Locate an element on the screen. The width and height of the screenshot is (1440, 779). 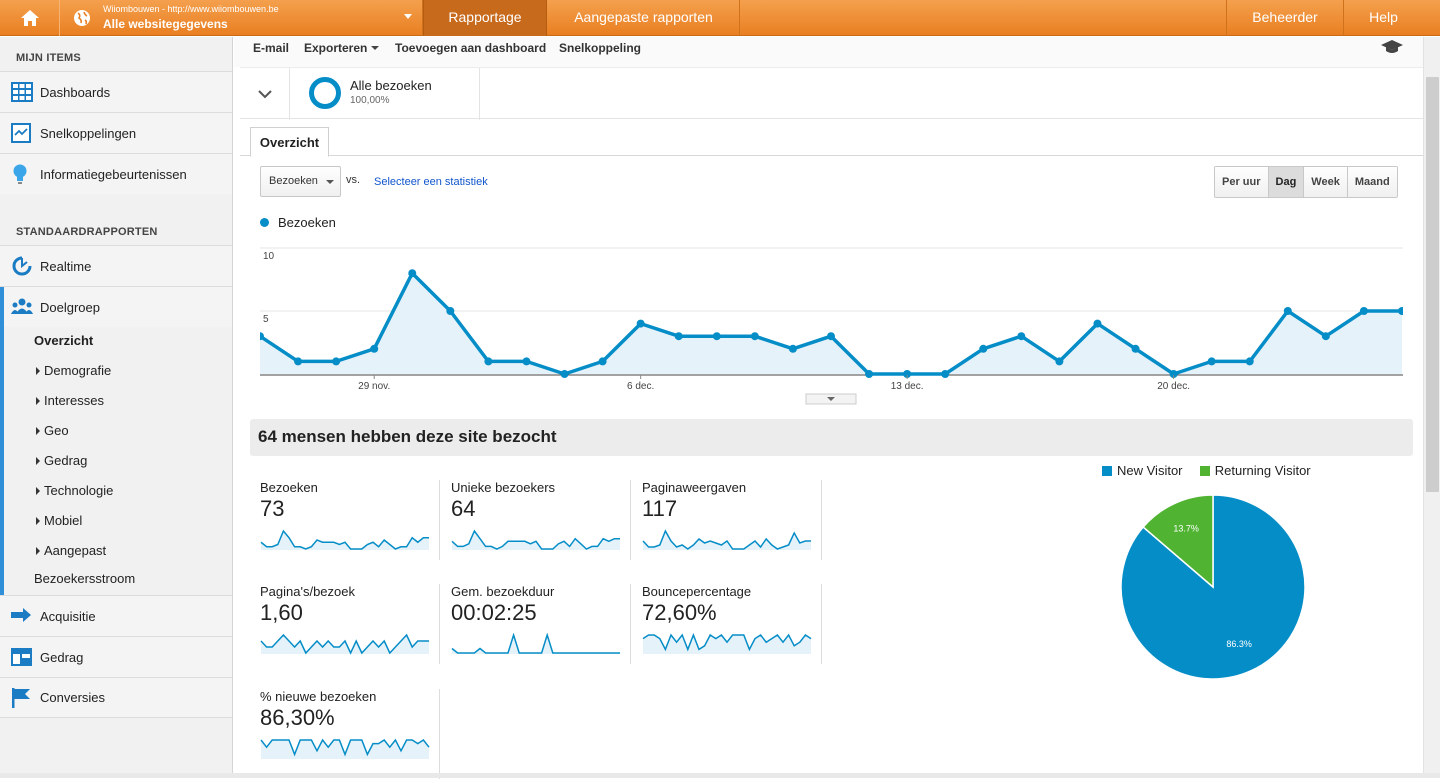
tab-overzicht: Overzicht is located at coordinates (289, 142).